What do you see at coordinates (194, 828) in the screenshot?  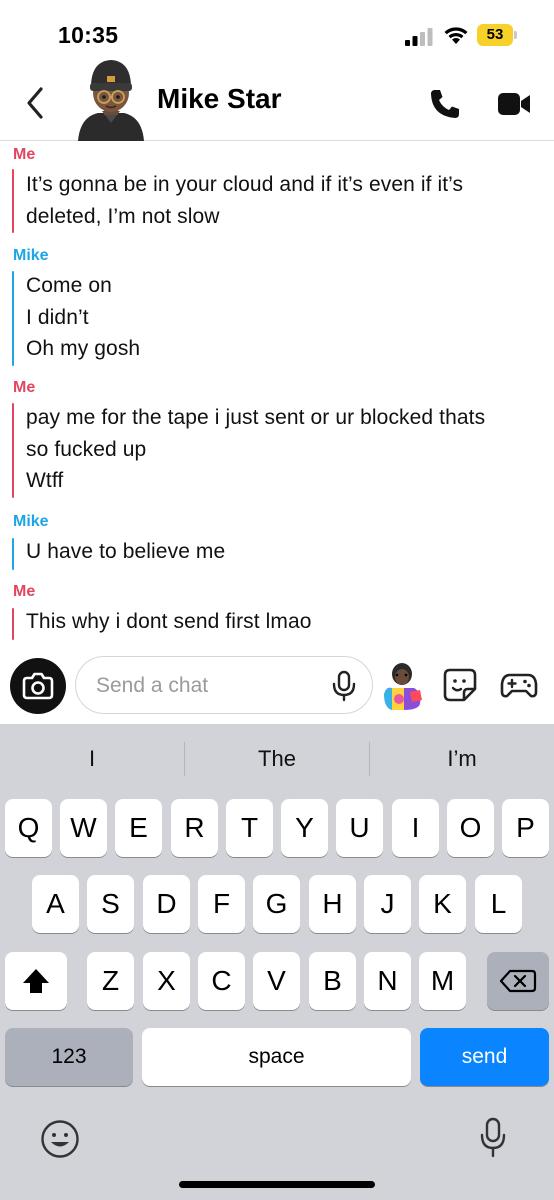 I see `key-r: R` at bounding box center [194, 828].